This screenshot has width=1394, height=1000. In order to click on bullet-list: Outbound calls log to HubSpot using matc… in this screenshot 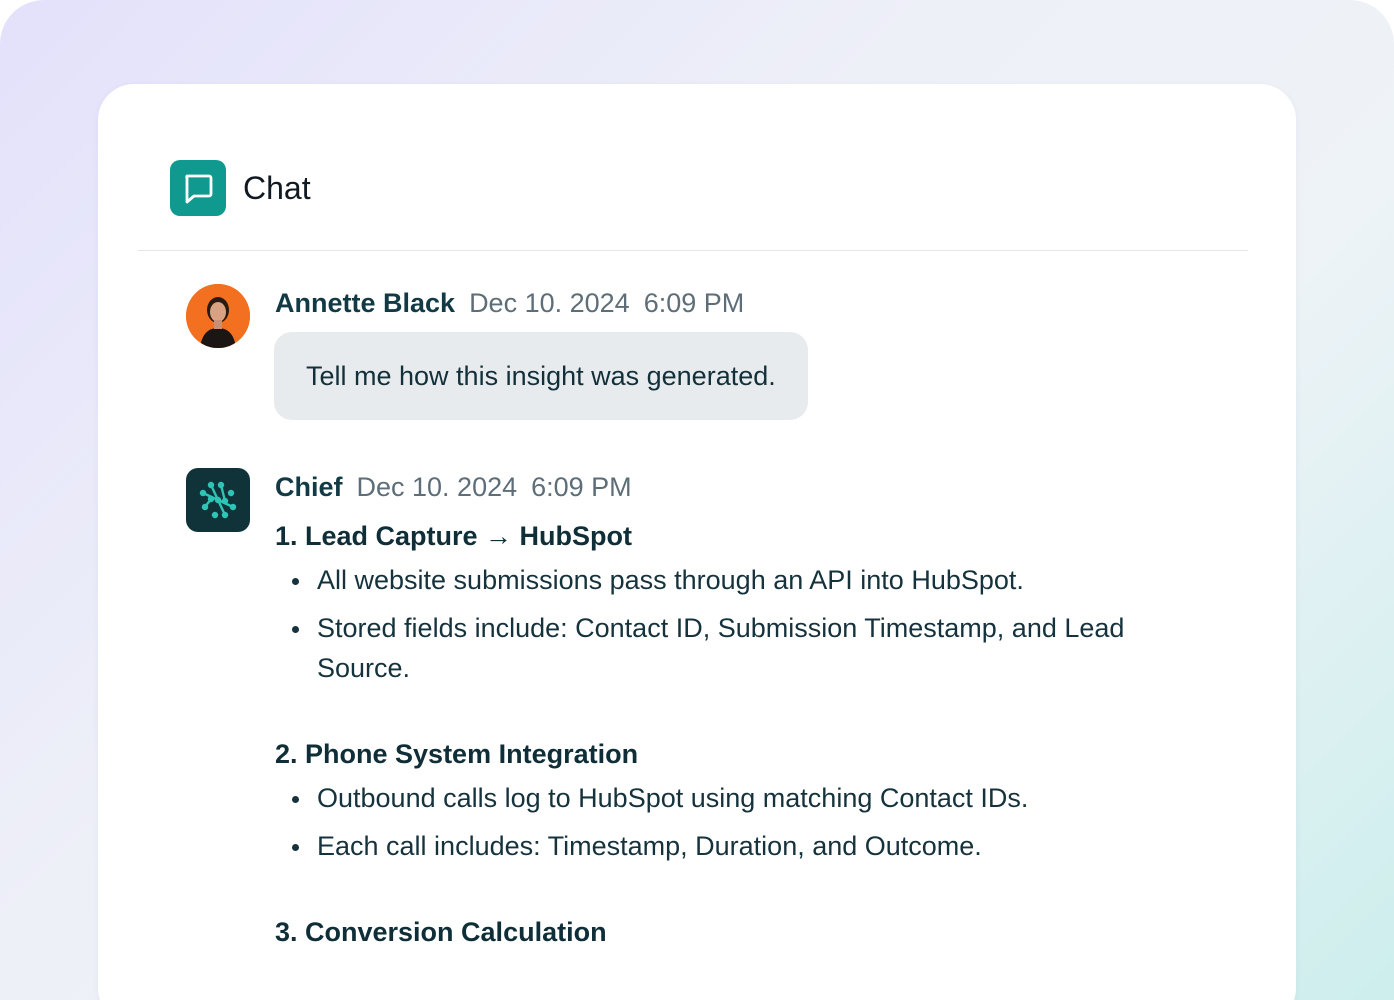, I will do `click(715, 822)`.